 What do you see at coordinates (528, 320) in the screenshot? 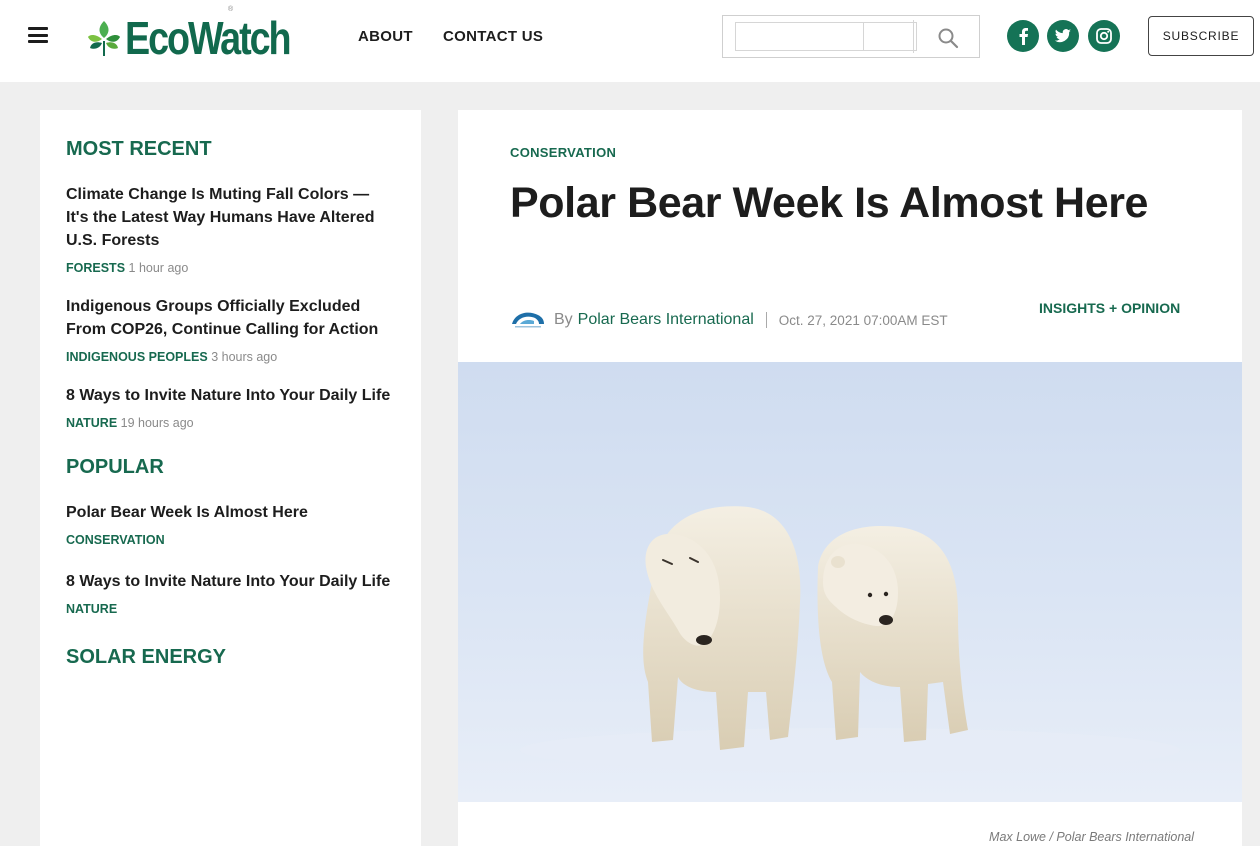
I see `polar-bears-international-logo` at bounding box center [528, 320].